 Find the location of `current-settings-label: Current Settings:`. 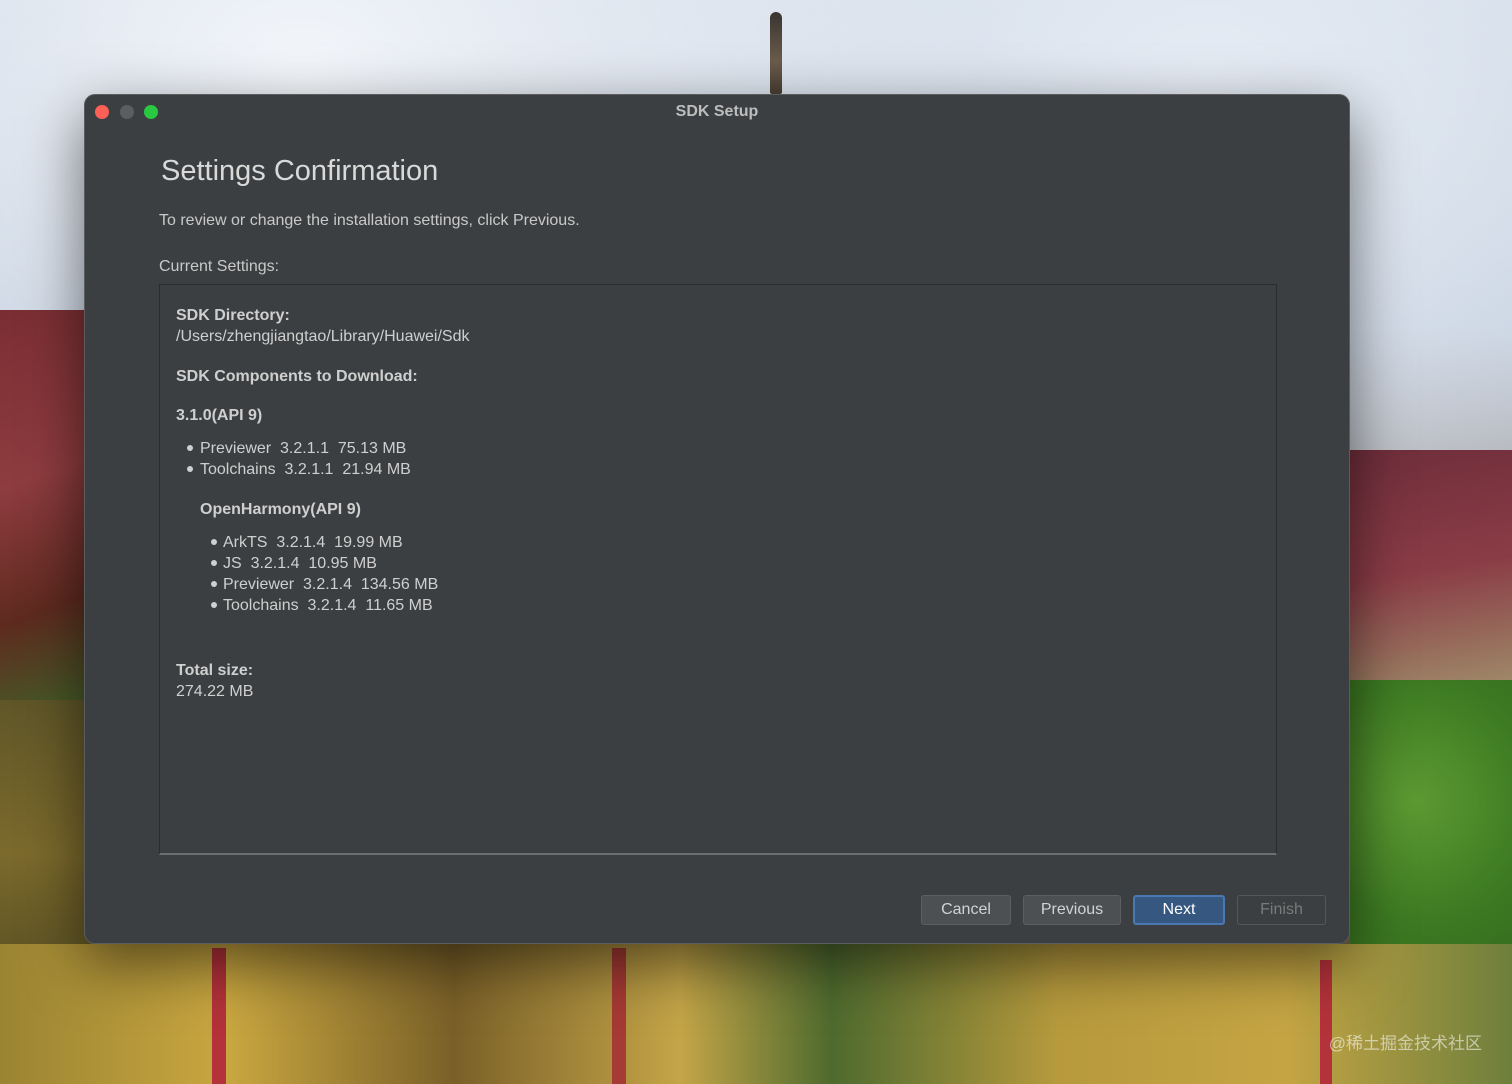

current-settings-label: Current Settings: is located at coordinates (219, 266).